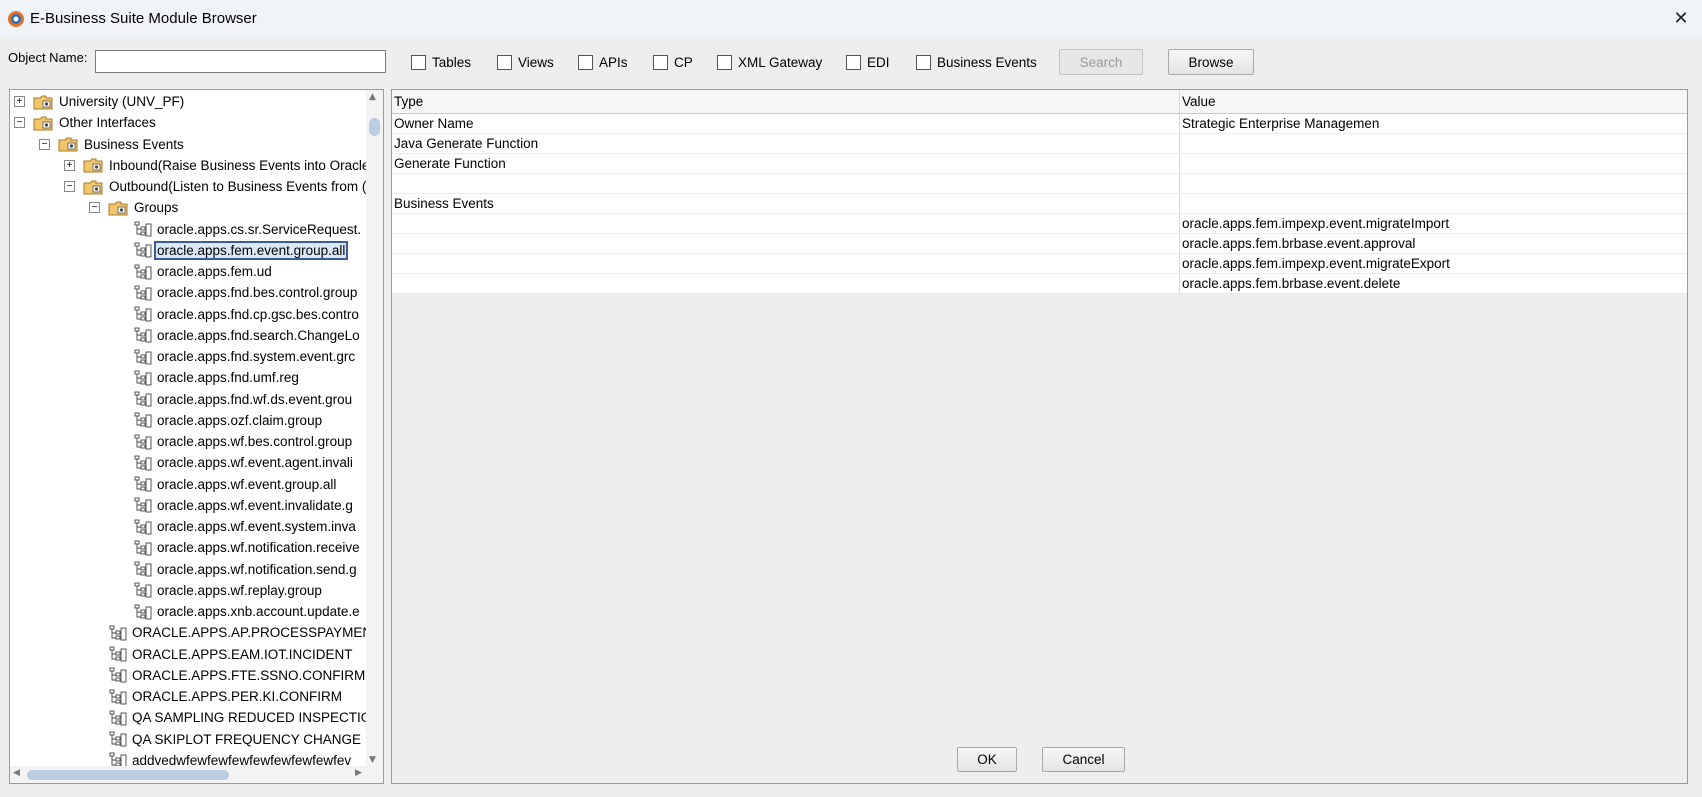  I want to click on tree-node: oracle.apps.ozf.claim.group, so click(229, 420).